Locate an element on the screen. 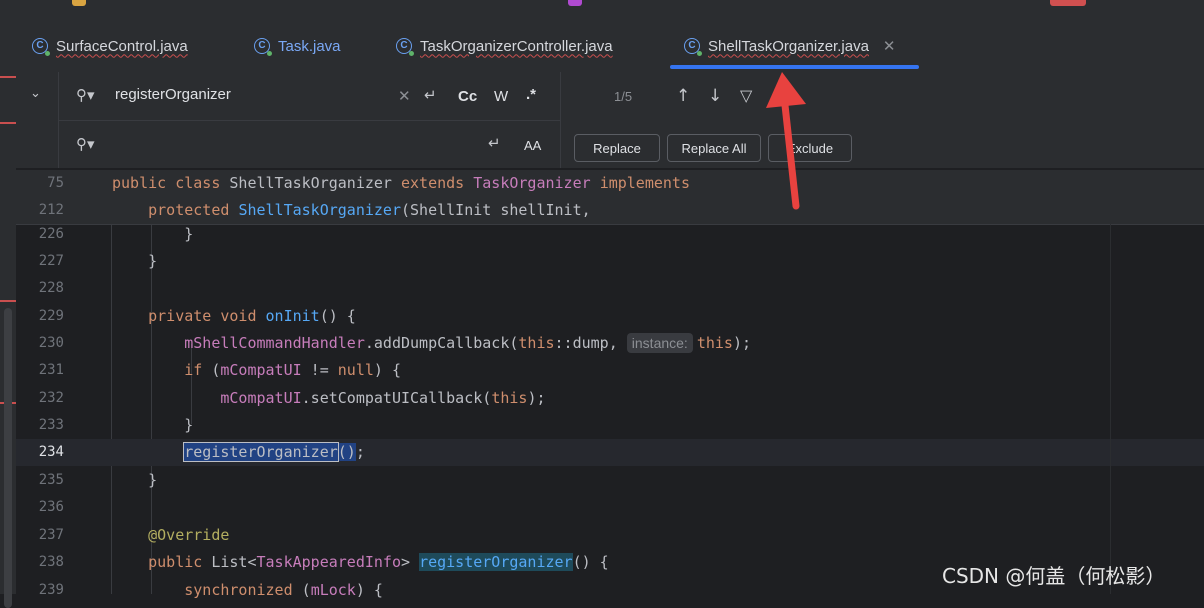 This screenshot has width=1204, height=608. watermark: CSDN @何盖（何松影） is located at coordinates (1054, 576).